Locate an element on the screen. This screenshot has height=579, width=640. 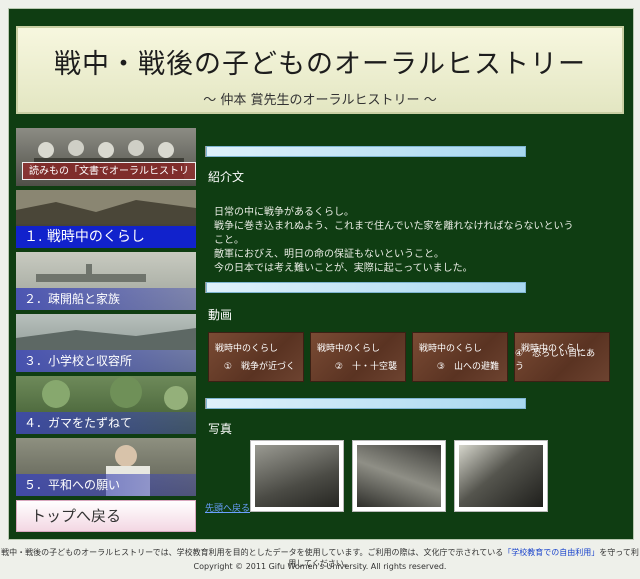
sidebar-item-school-camp: ３．小学校と収容所 is located at coordinates (106, 343).